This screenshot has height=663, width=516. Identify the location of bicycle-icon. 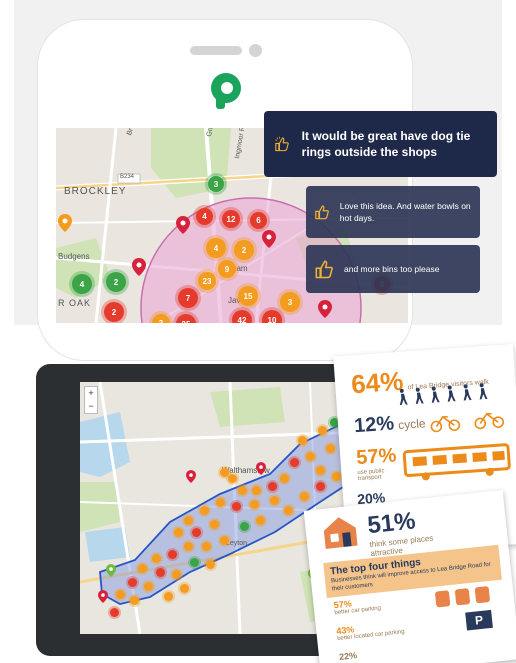
(467, 422).